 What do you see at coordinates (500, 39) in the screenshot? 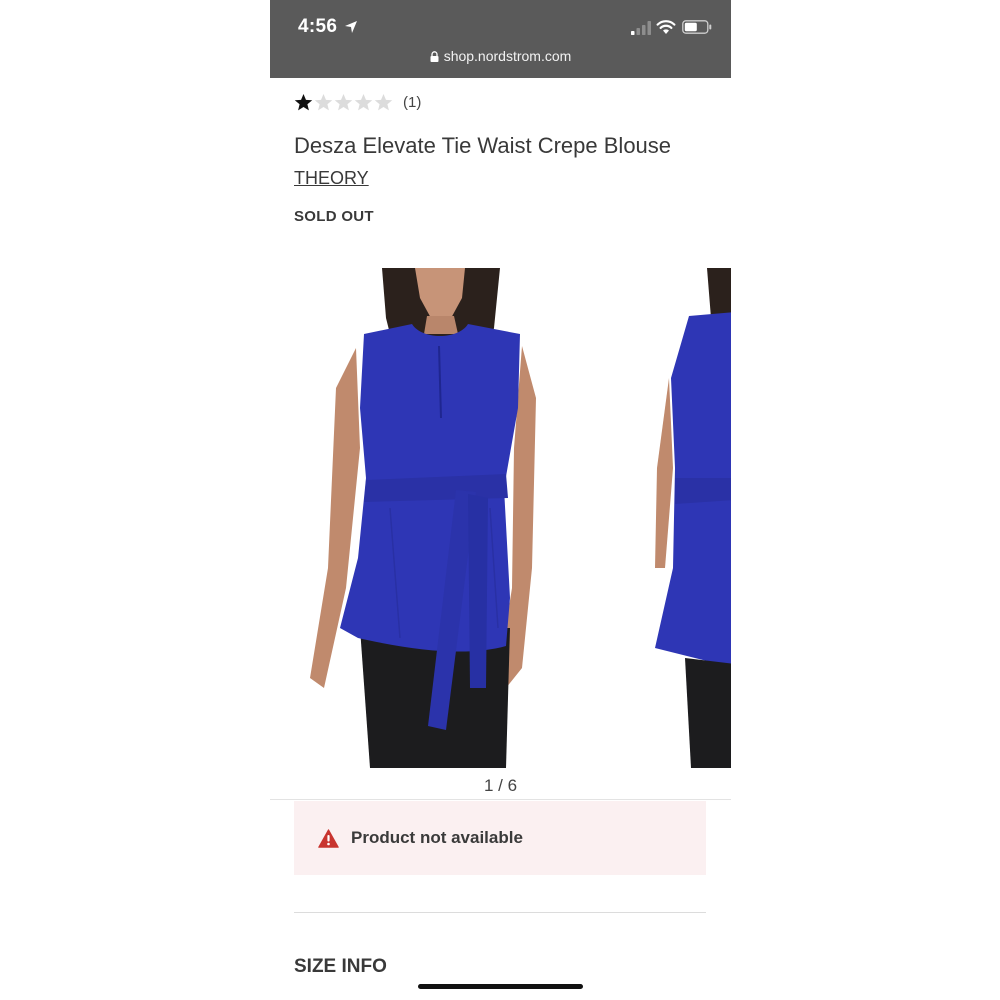
I see `status-bar: 4:56 shop.nordstrom.com` at bounding box center [500, 39].